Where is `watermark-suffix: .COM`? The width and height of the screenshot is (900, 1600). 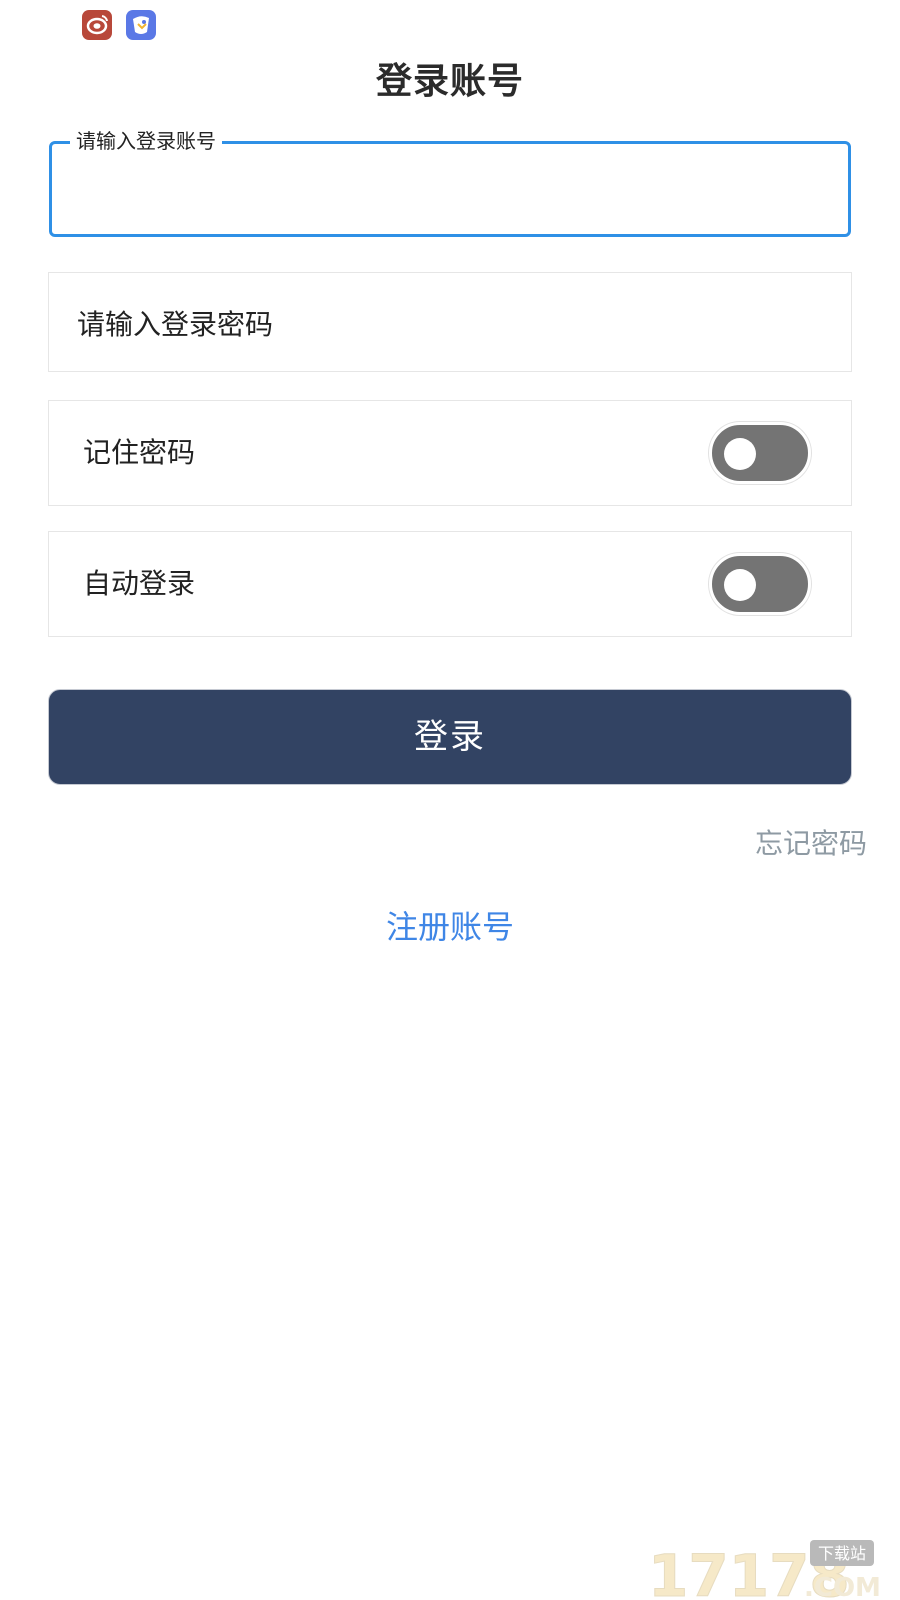 watermark-suffix: .COM is located at coordinates (842, 1586).